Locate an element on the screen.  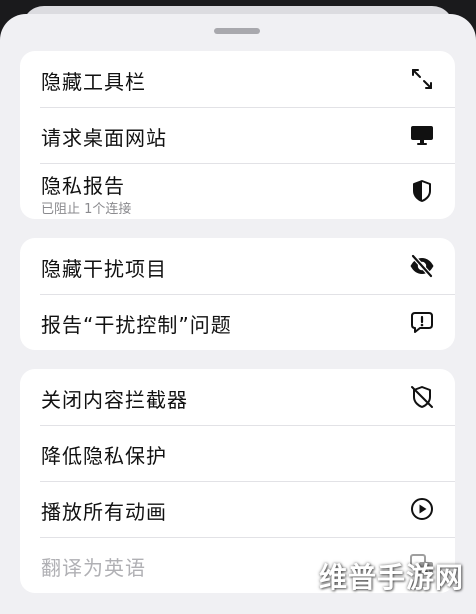
privacy-report-status: 已阻止 1个连接 is located at coordinates (86, 209).